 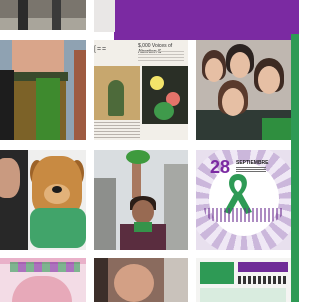 What do you see at coordinates (117, 130) in the screenshot?
I see `poster-caption-lines` at bounding box center [117, 130].